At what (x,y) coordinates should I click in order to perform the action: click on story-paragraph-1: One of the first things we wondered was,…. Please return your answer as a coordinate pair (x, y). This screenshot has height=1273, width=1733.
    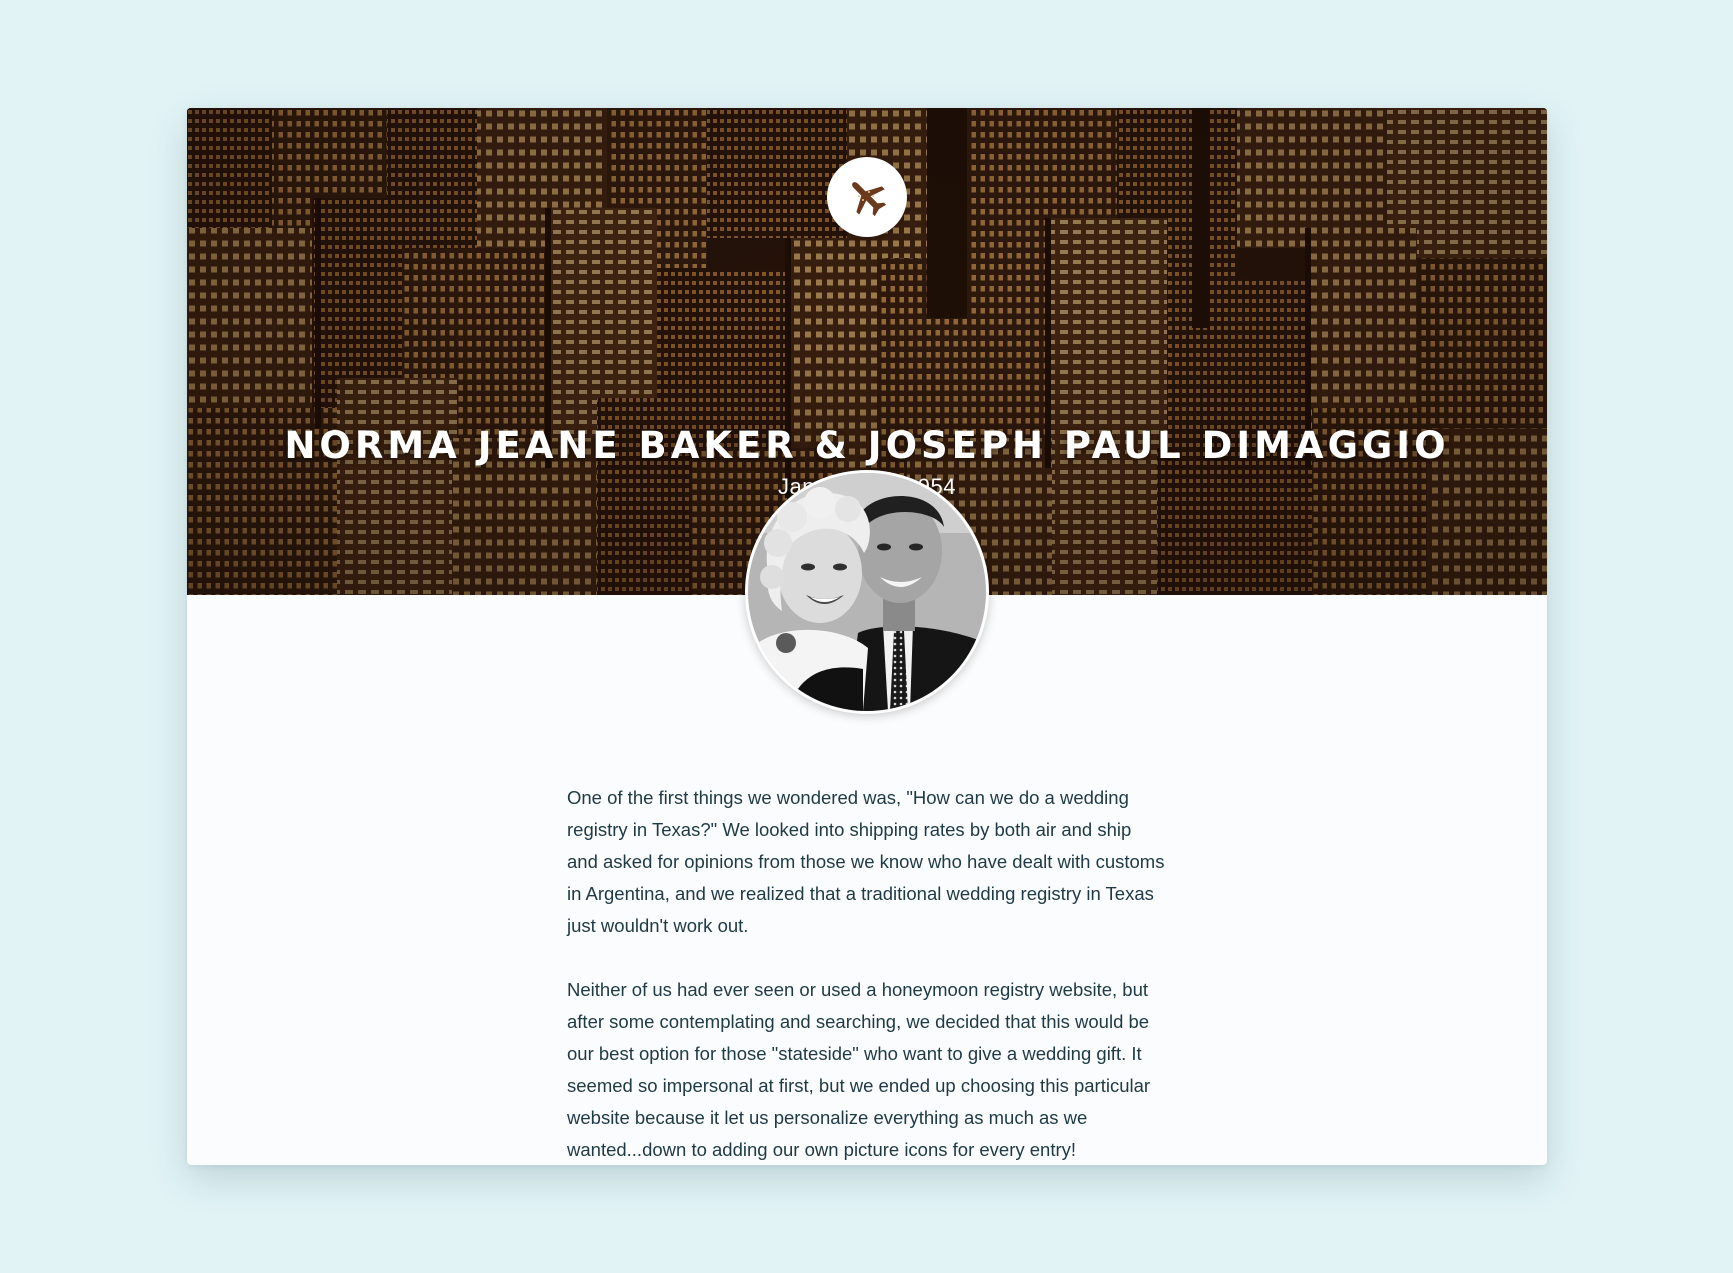
    Looking at the image, I should click on (866, 861).